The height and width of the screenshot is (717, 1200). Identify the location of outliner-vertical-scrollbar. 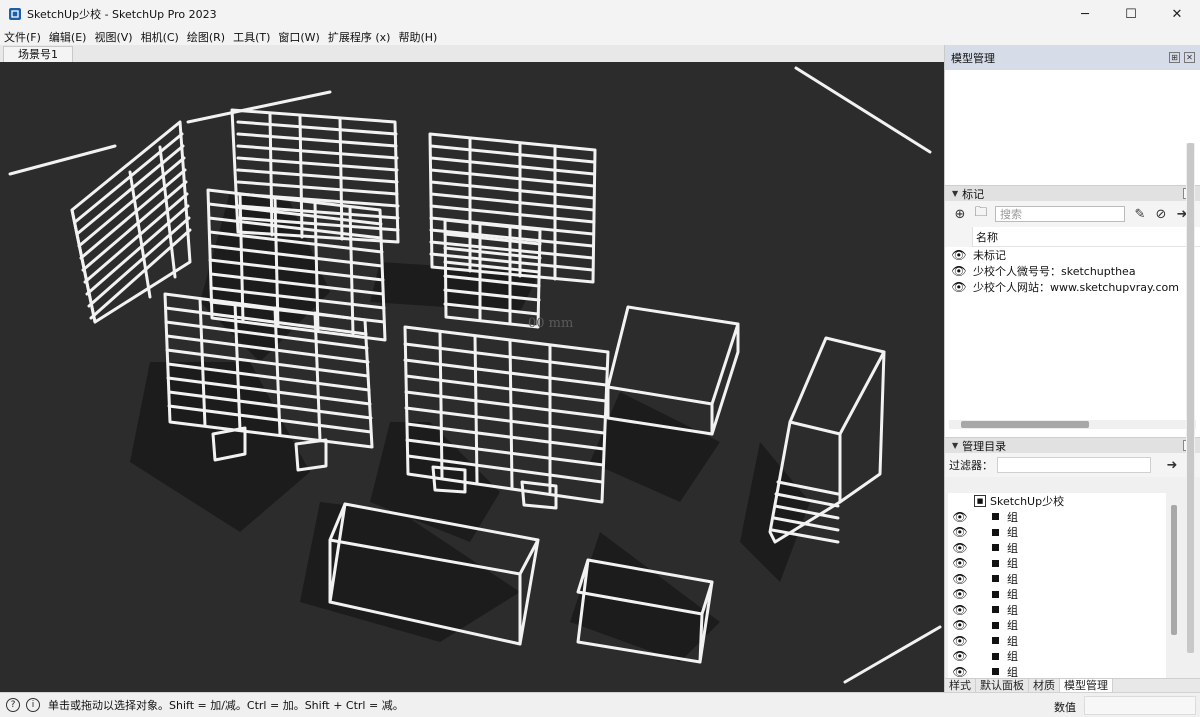
(1174, 586).